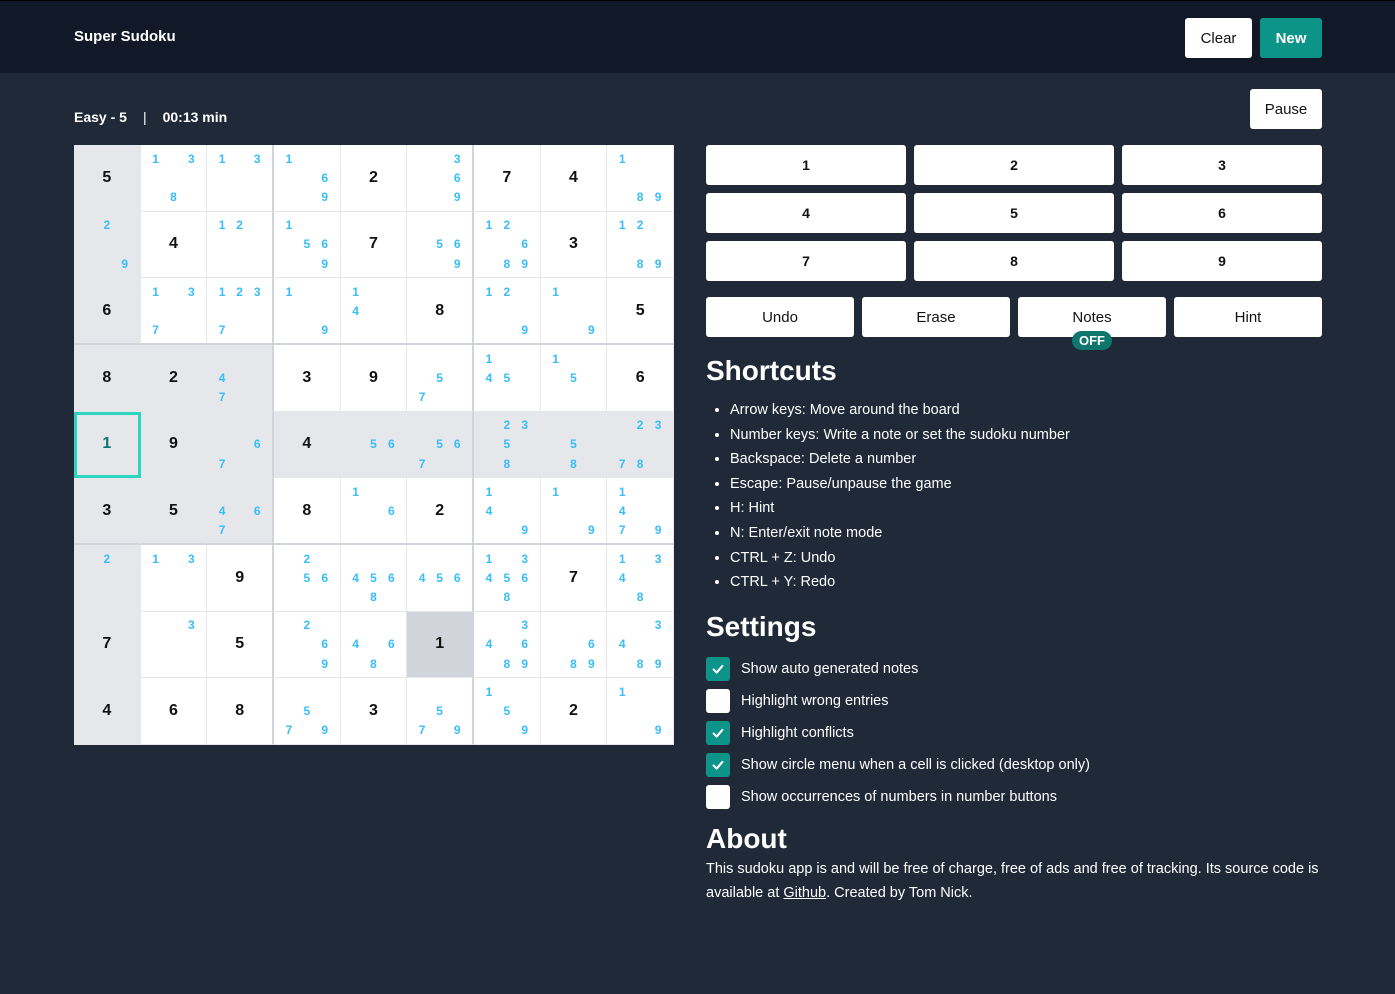  I want to click on board-cell: 15, so click(574, 378).